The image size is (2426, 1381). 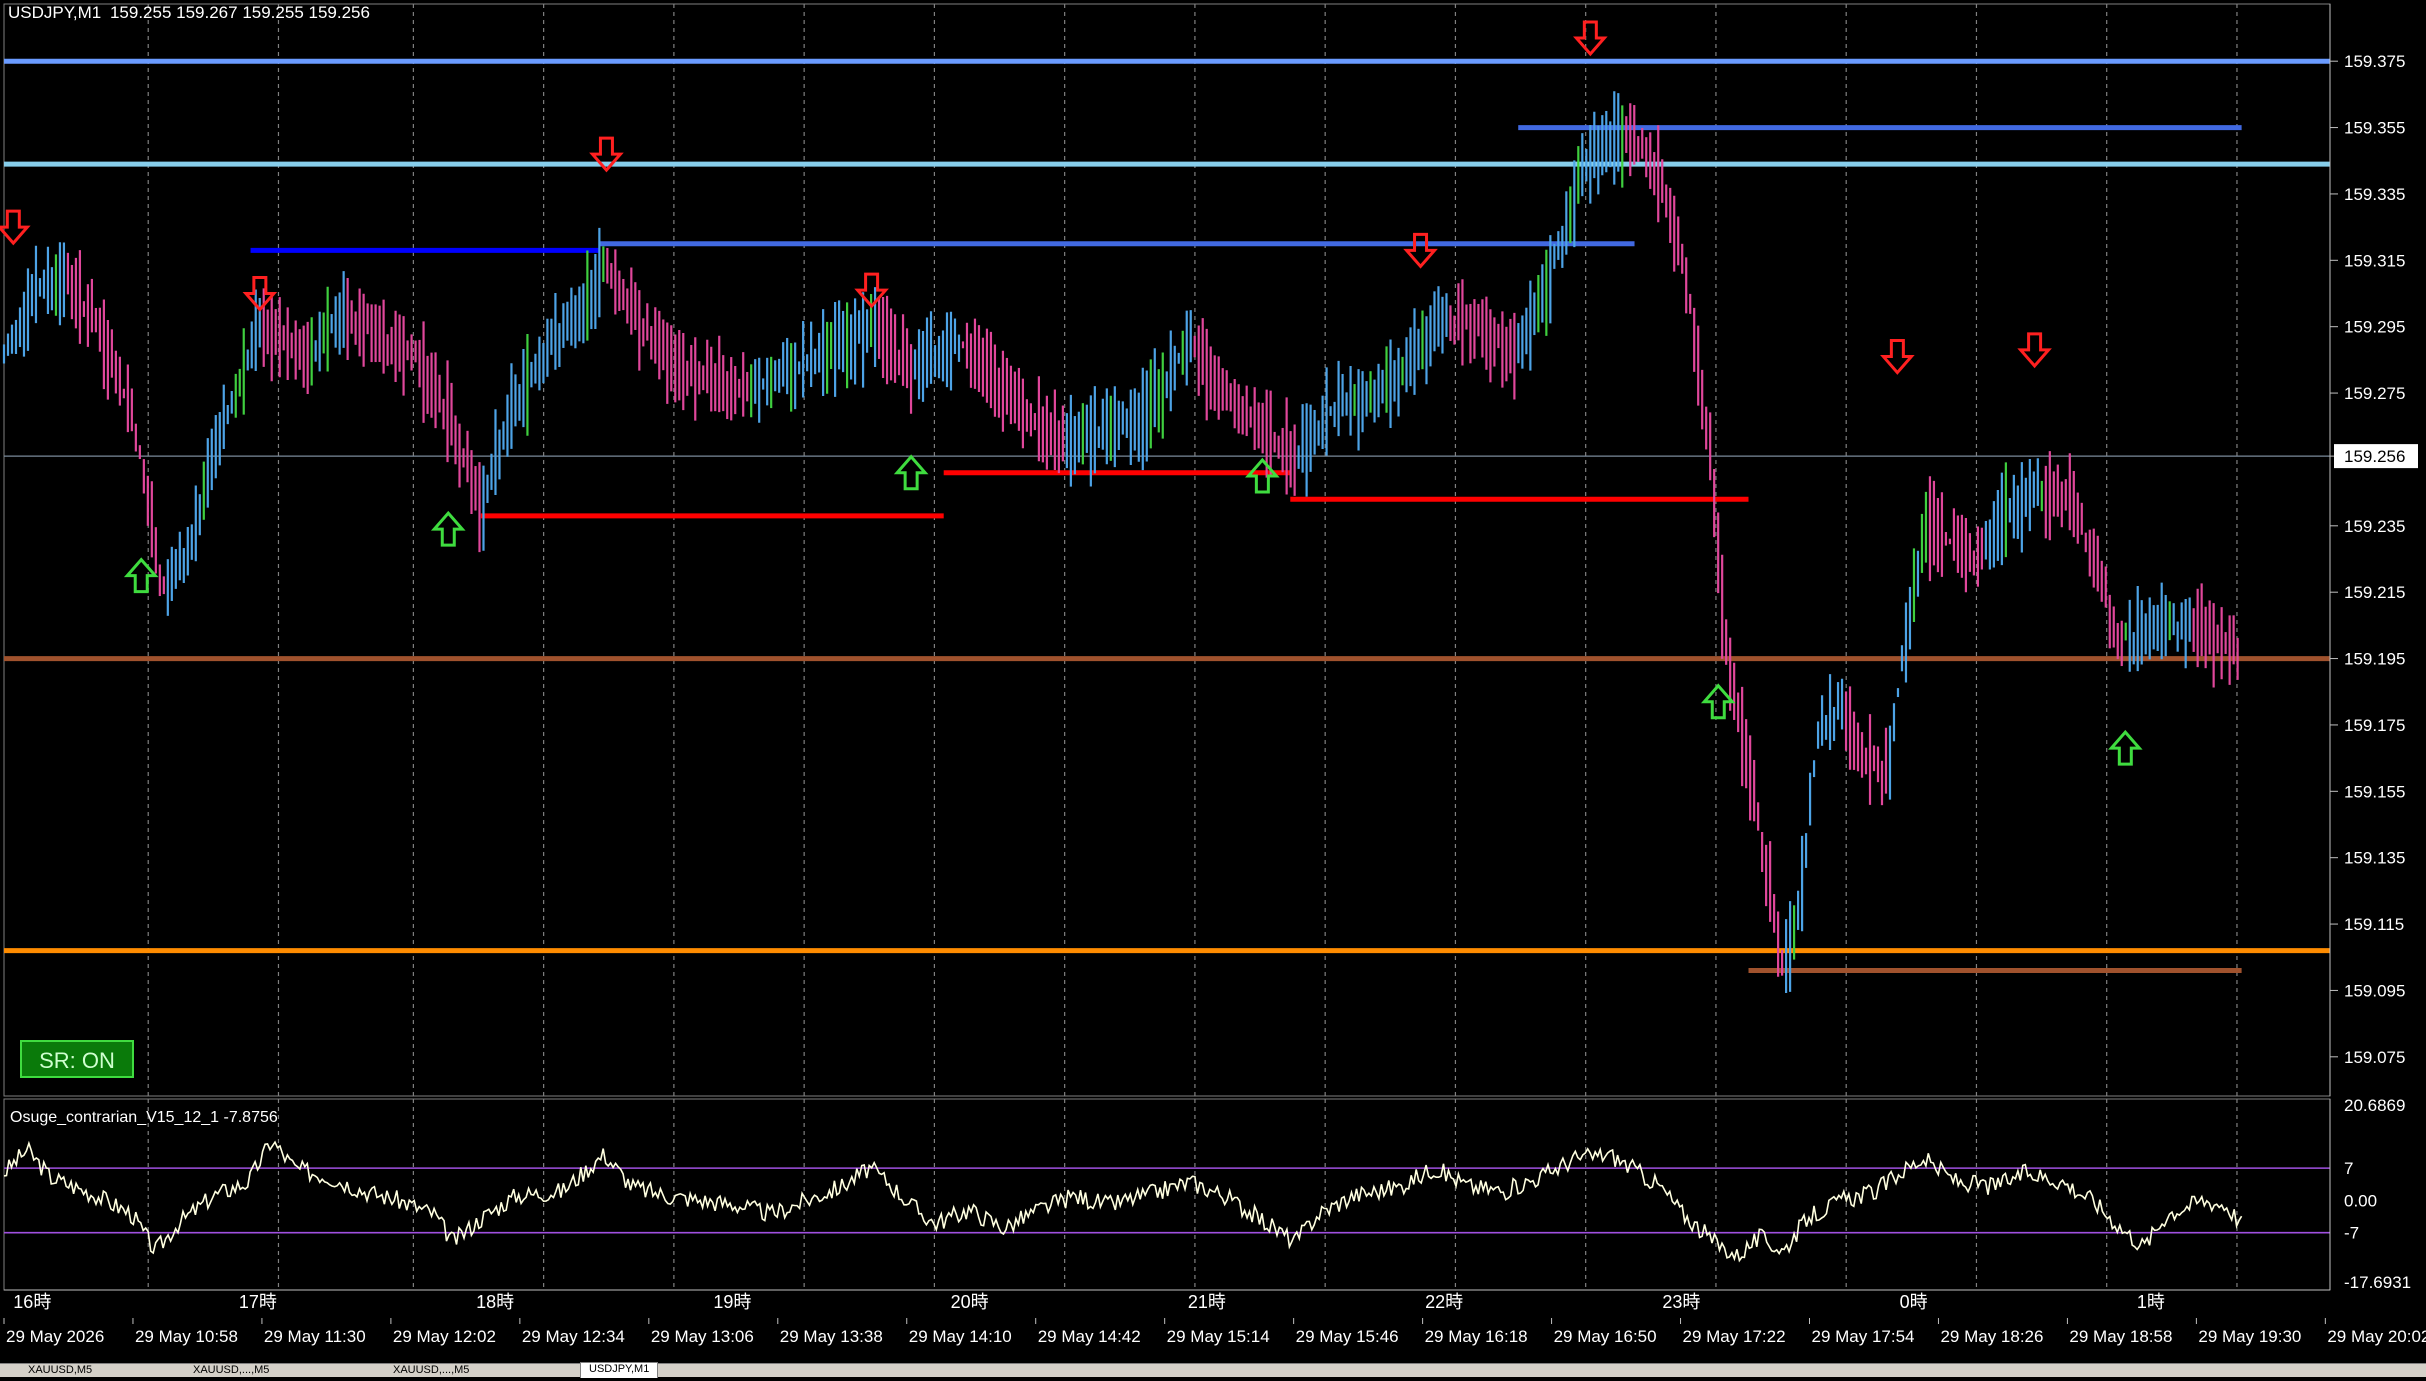 I want to click on tab-xauusd-m5-b: XAUUSD,...,M5, so click(x=231, y=1370).